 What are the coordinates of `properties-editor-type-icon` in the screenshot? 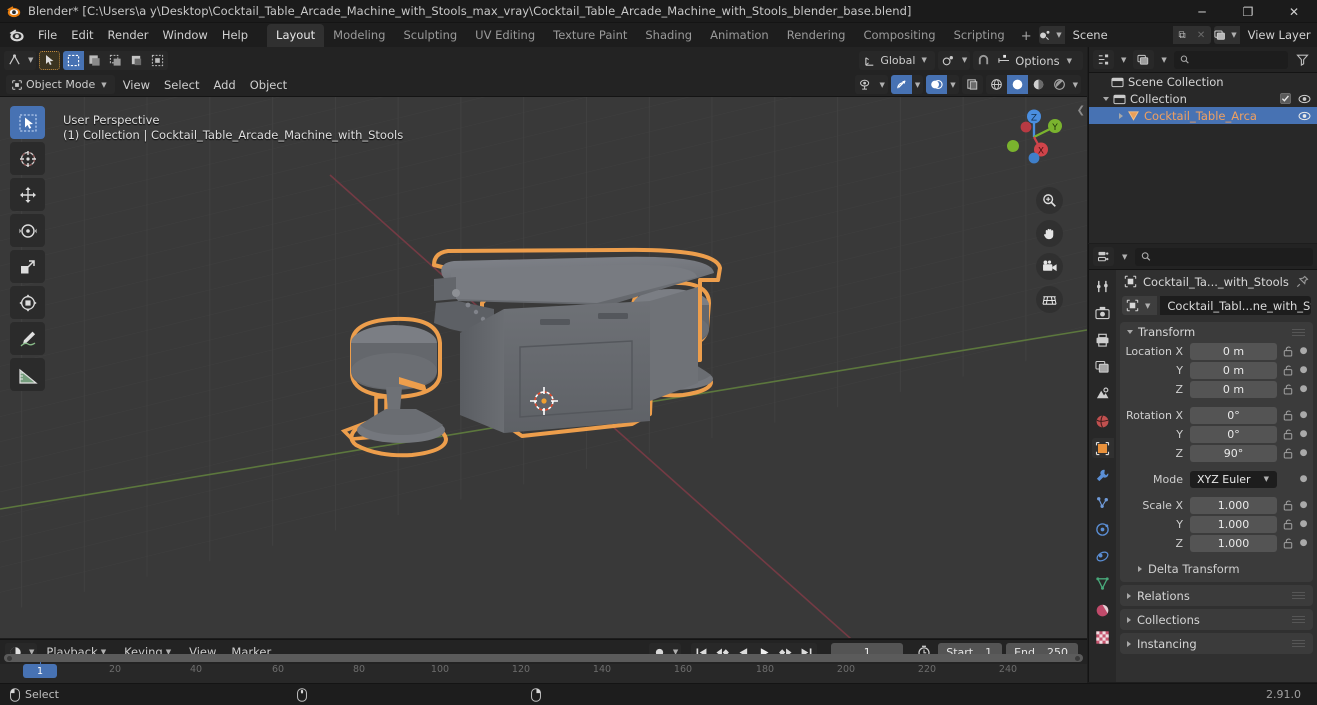 It's located at (1103, 256).